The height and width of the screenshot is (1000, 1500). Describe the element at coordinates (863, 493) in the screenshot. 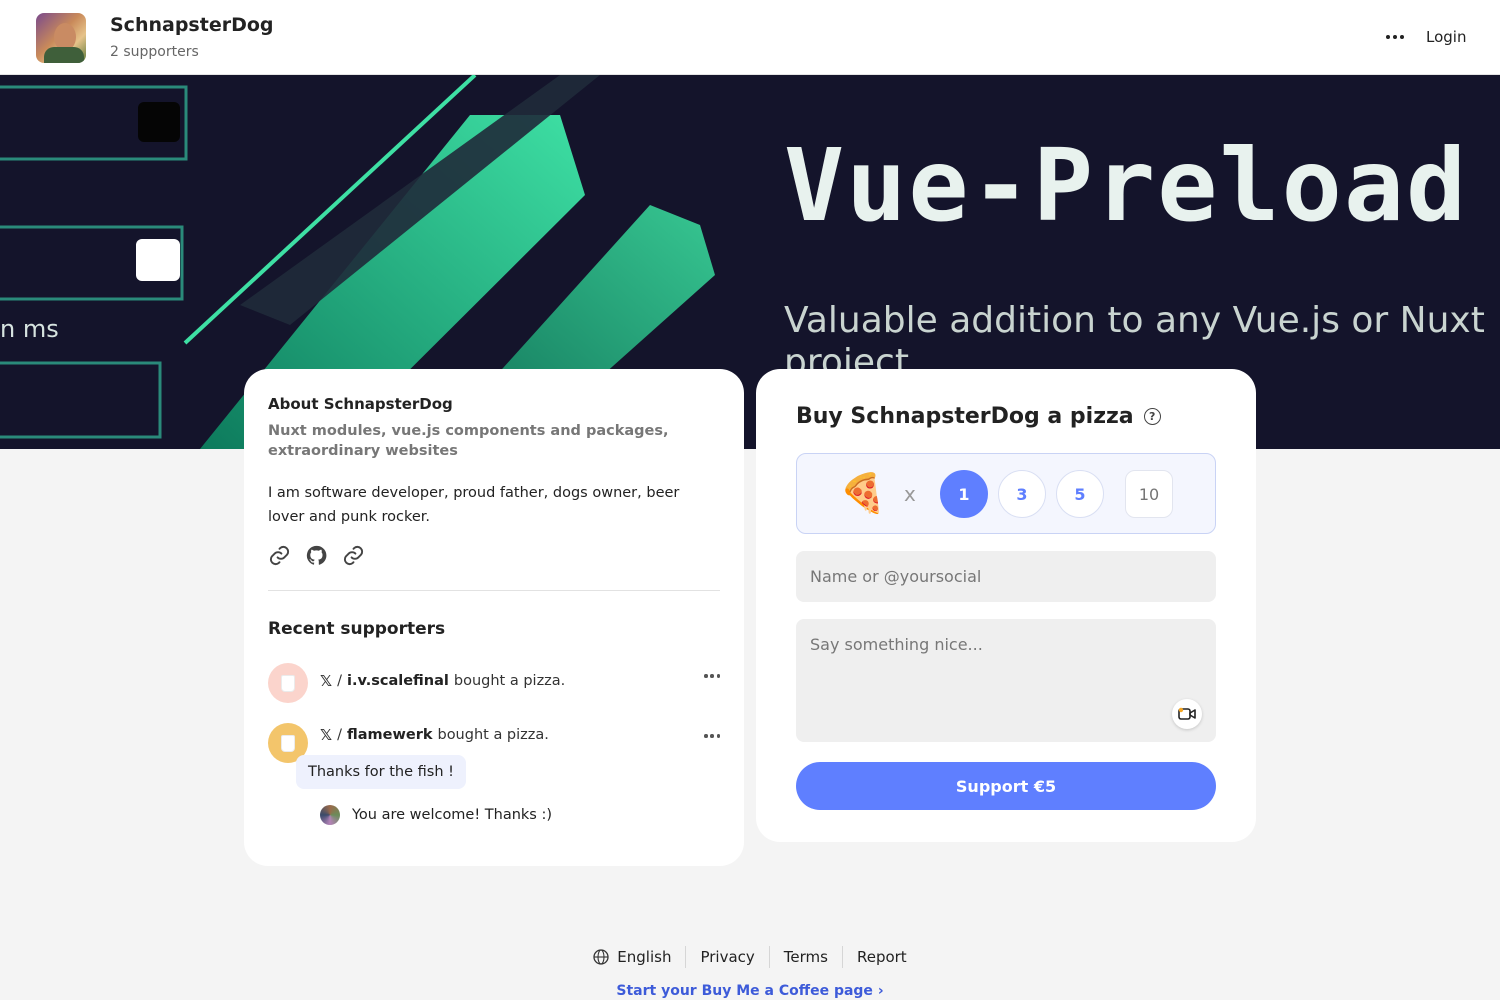

I see `pizza-icon: 🍕` at that location.